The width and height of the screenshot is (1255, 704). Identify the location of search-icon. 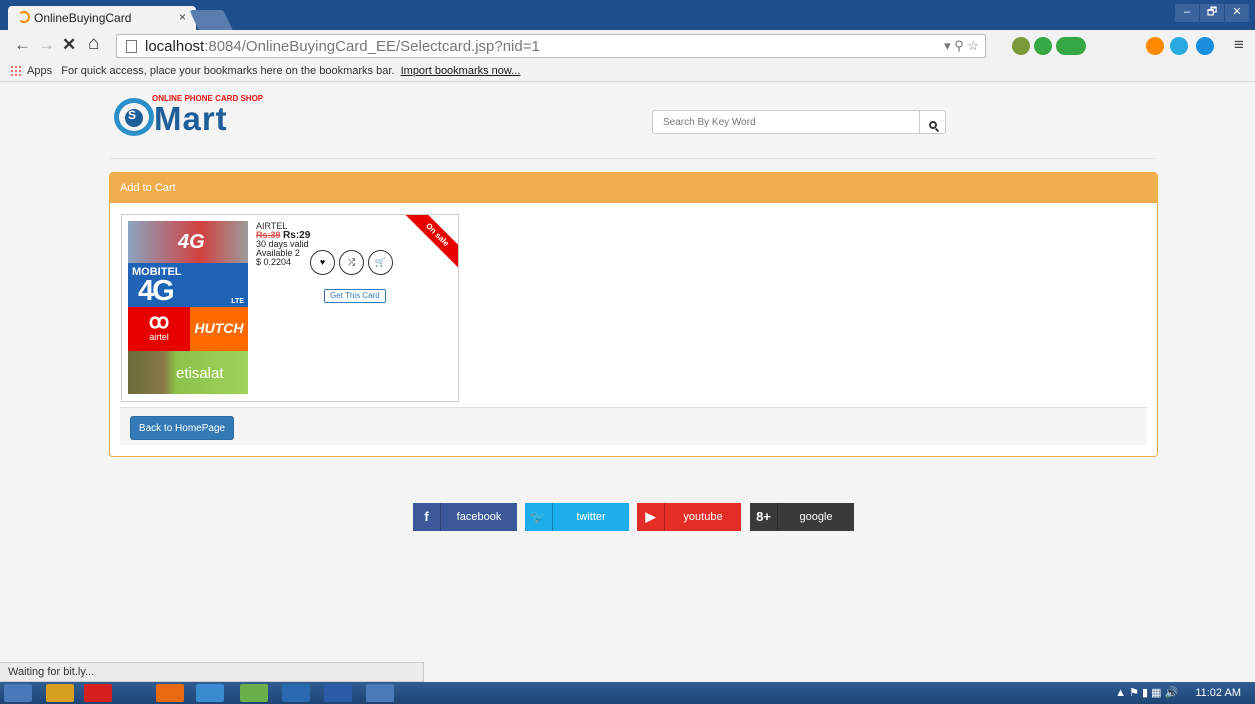
(932, 125).